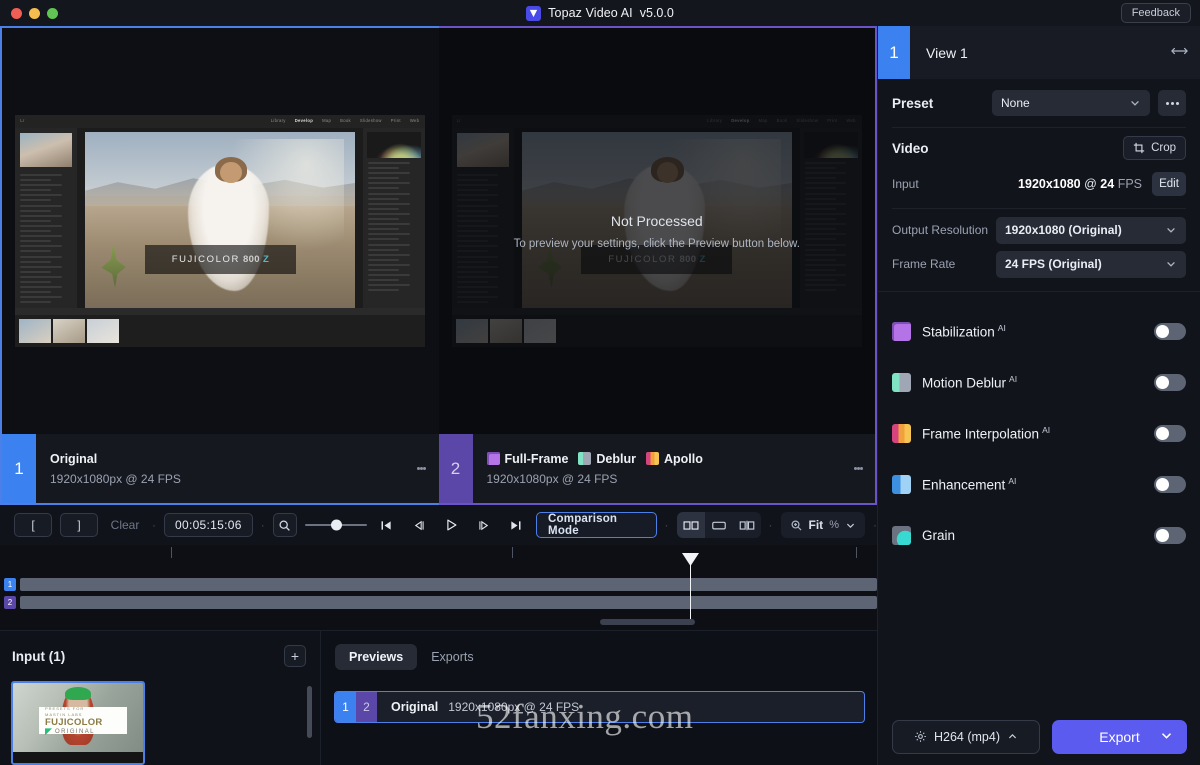 The width and height of the screenshot is (1200, 765). I want to click on filter-label-enhancement: Enhancement, so click(964, 485).